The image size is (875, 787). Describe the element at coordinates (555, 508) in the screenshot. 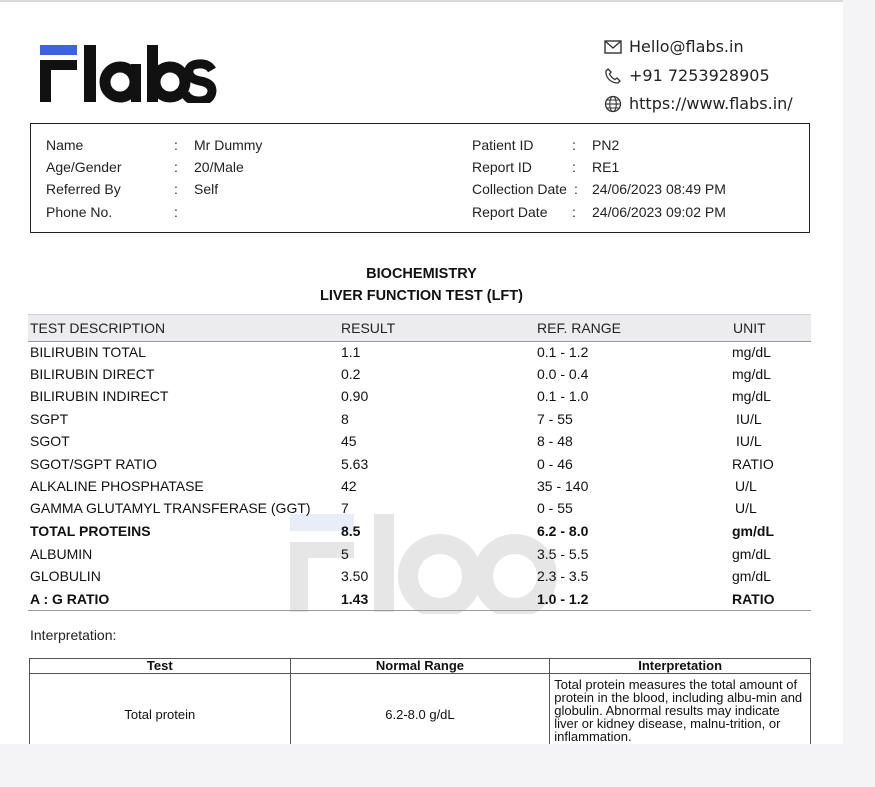

I see `ref-range-cell: 0 - 55` at that location.